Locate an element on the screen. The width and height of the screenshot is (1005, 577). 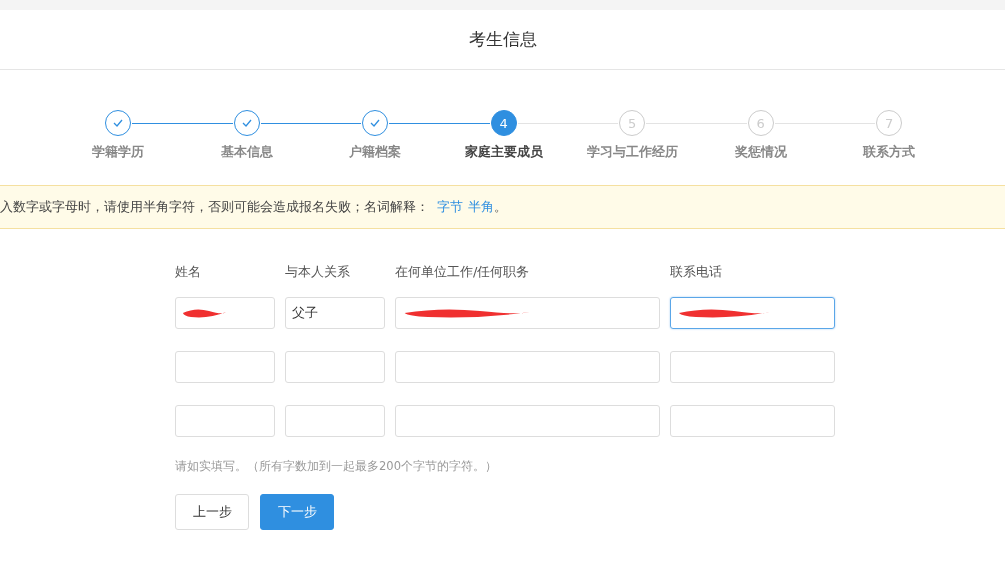
step-label: 学籍学历 is located at coordinates (118, 152).